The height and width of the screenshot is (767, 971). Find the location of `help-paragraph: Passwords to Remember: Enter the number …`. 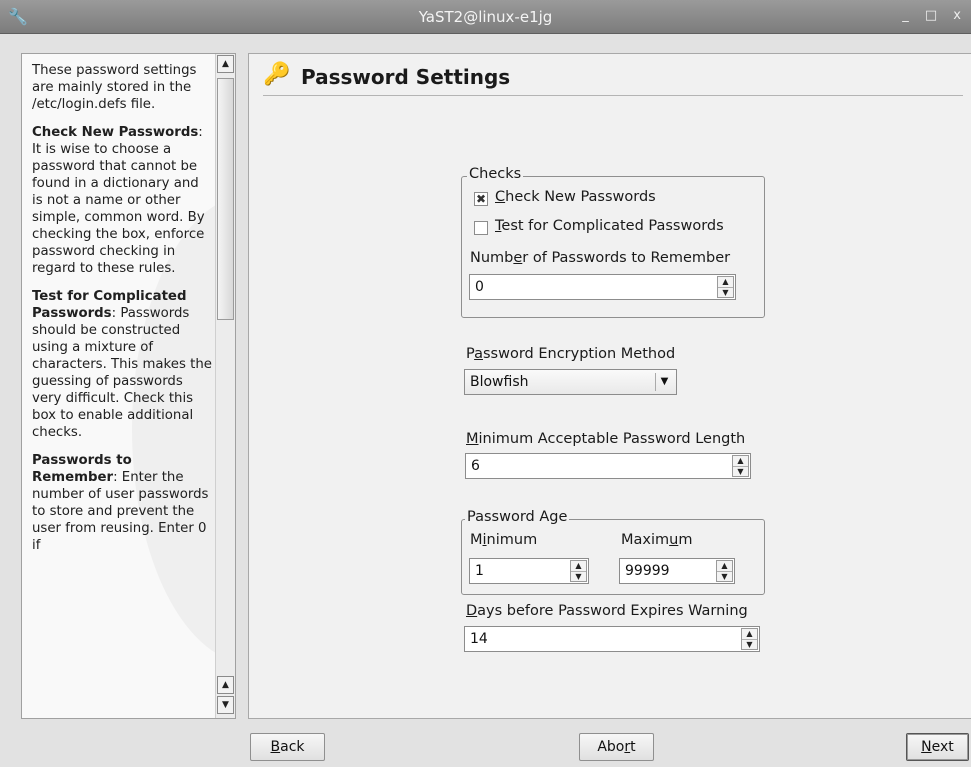

help-paragraph: Passwords to Remember: Enter the number … is located at coordinates (120, 503).